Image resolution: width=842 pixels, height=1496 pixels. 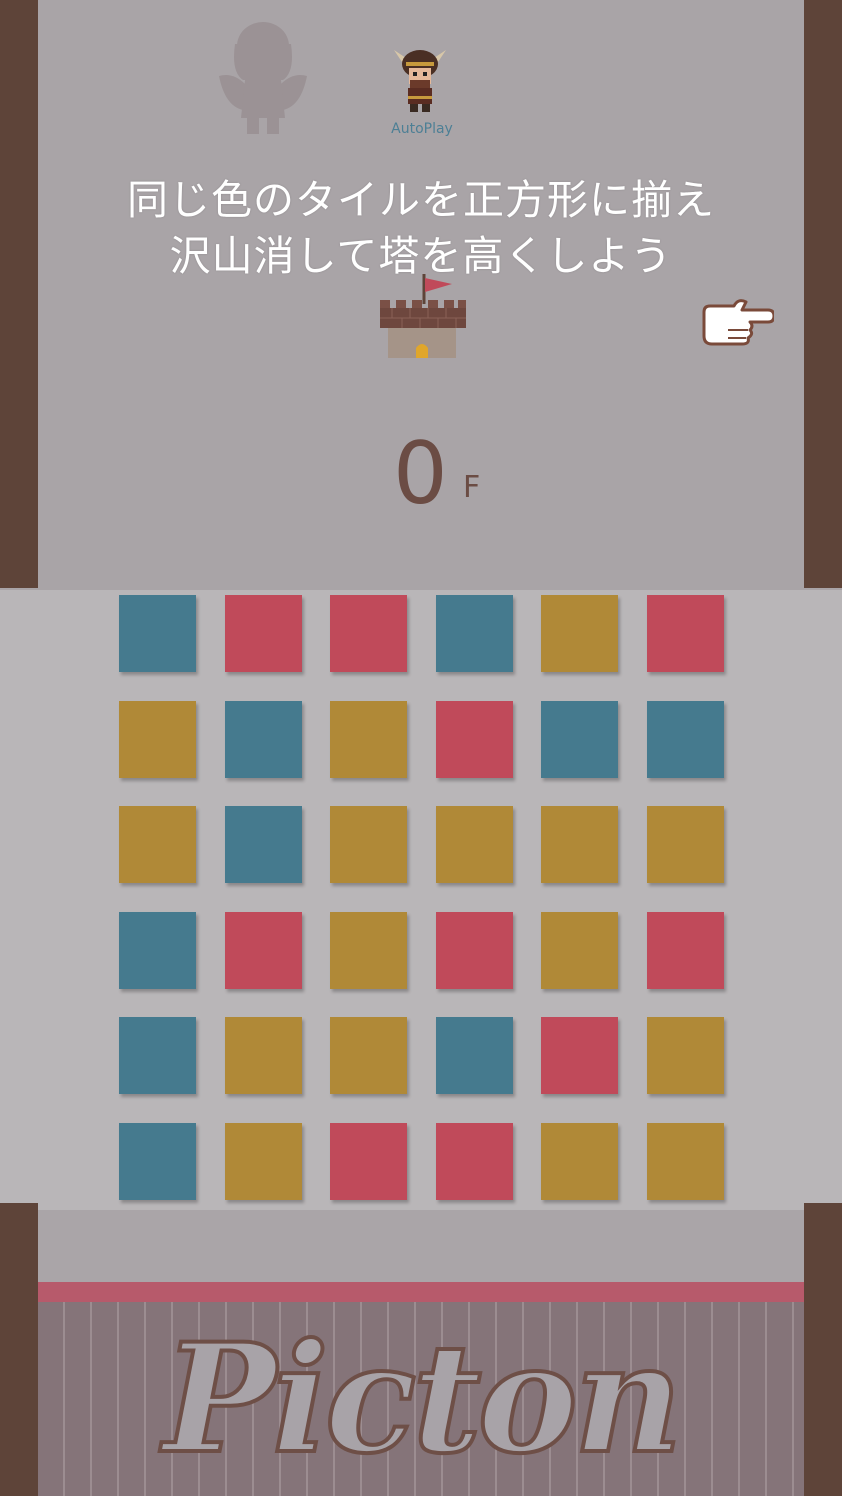 What do you see at coordinates (19, 294) in the screenshot?
I see `left-wall-top` at bounding box center [19, 294].